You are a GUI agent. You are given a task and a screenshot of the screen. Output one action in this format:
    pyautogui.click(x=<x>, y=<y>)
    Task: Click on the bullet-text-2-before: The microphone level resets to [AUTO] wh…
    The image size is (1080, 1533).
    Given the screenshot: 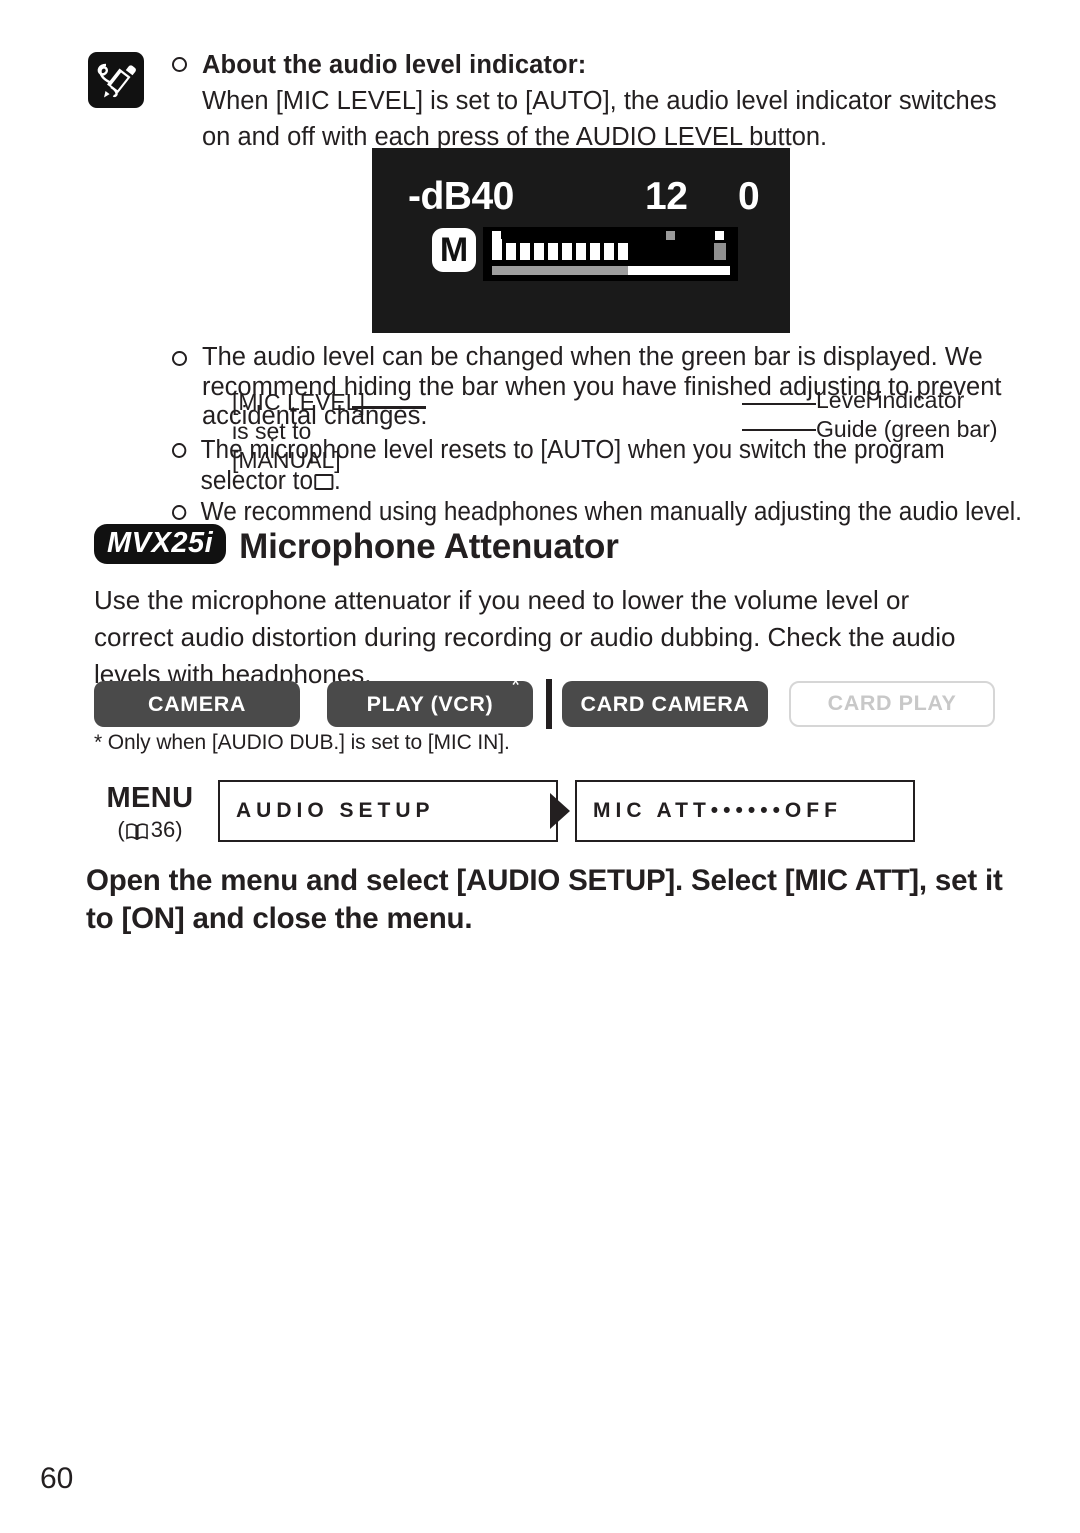 What is the action you would take?
    pyautogui.click(x=572, y=465)
    